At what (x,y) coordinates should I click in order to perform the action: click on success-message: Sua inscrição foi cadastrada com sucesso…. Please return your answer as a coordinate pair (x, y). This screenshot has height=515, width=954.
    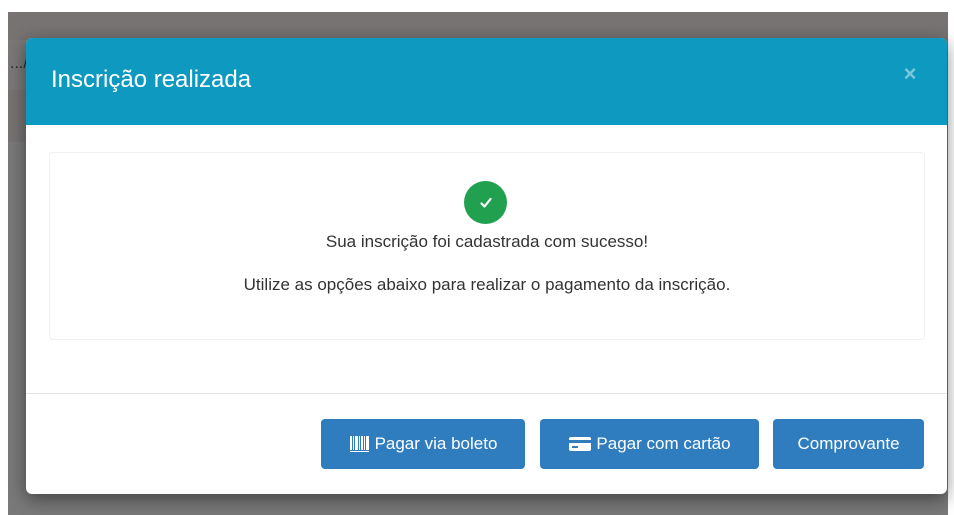
    Looking at the image, I should click on (487, 241).